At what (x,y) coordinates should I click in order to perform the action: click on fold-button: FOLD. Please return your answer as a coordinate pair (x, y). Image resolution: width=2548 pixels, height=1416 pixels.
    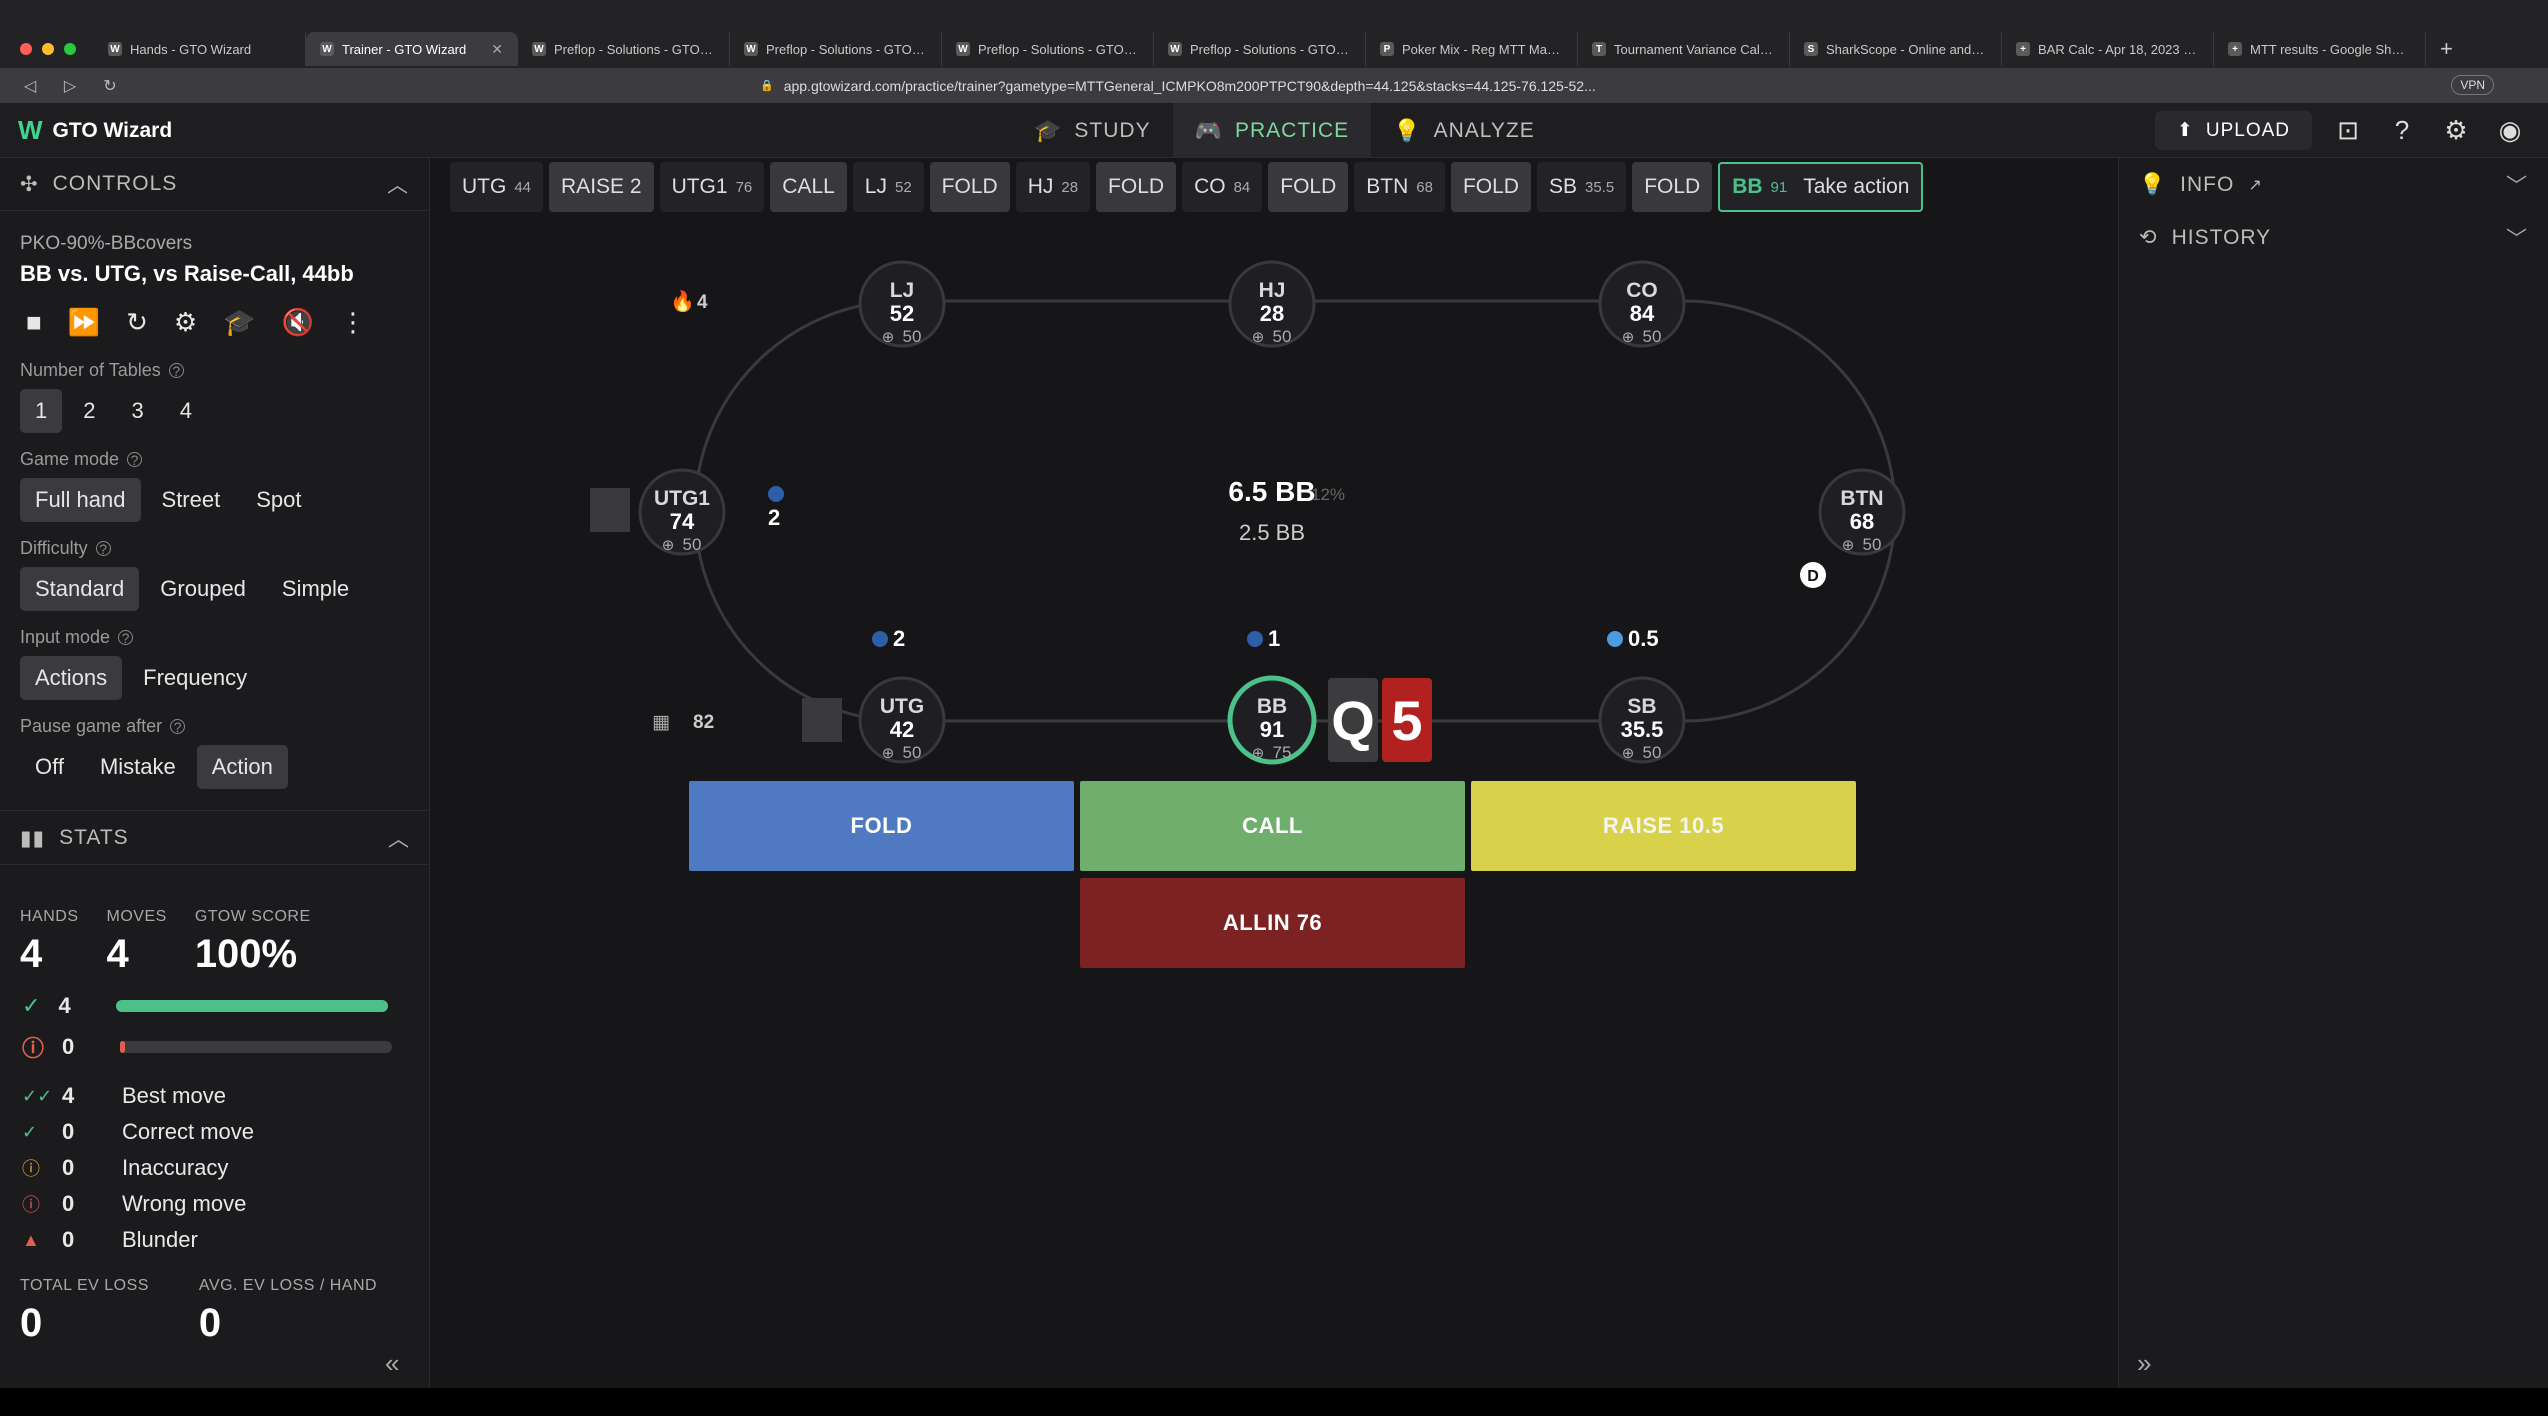
    Looking at the image, I should click on (881, 826).